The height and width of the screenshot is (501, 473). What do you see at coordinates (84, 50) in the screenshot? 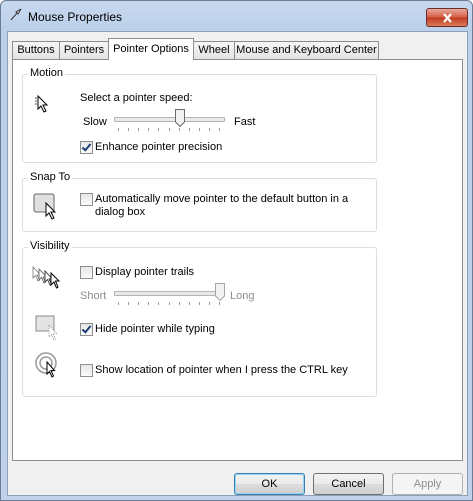
I see `tab-pointers: Pointers` at bounding box center [84, 50].